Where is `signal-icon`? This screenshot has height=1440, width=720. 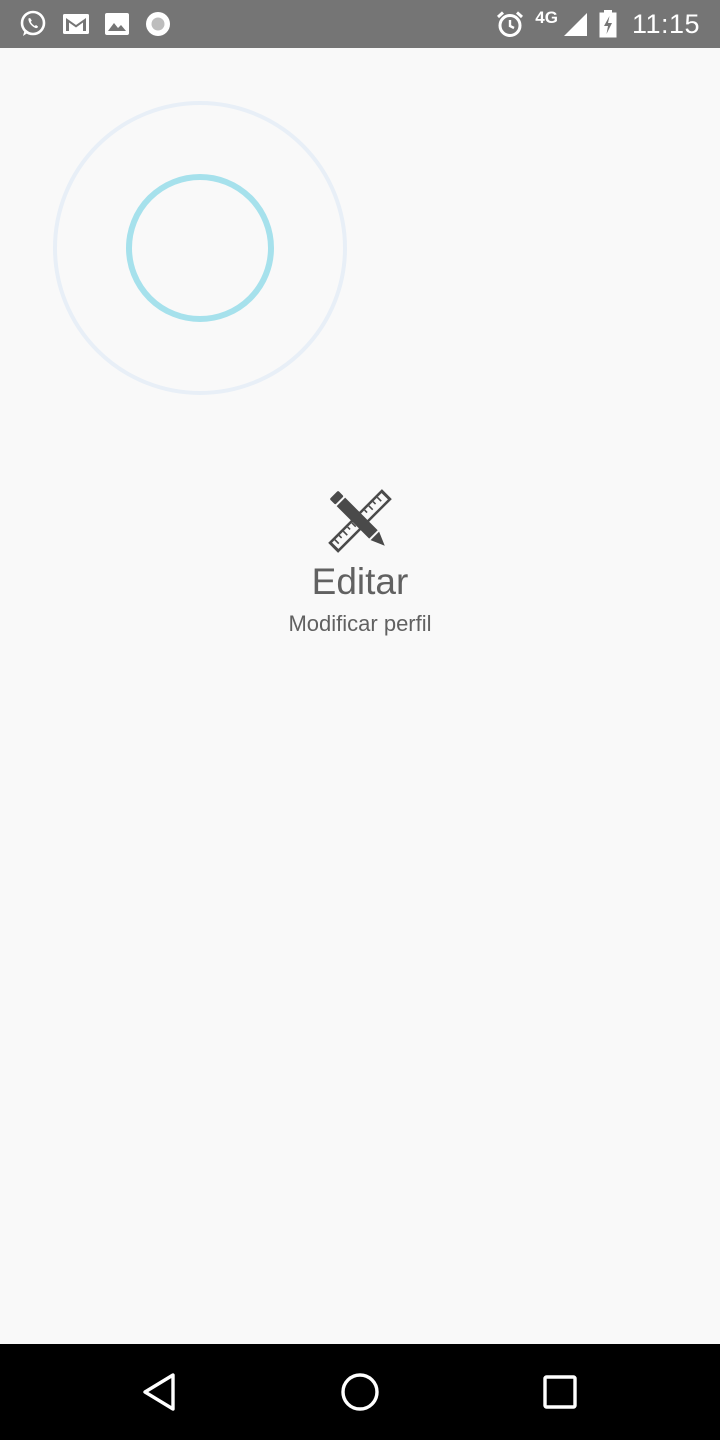 signal-icon is located at coordinates (575, 24).